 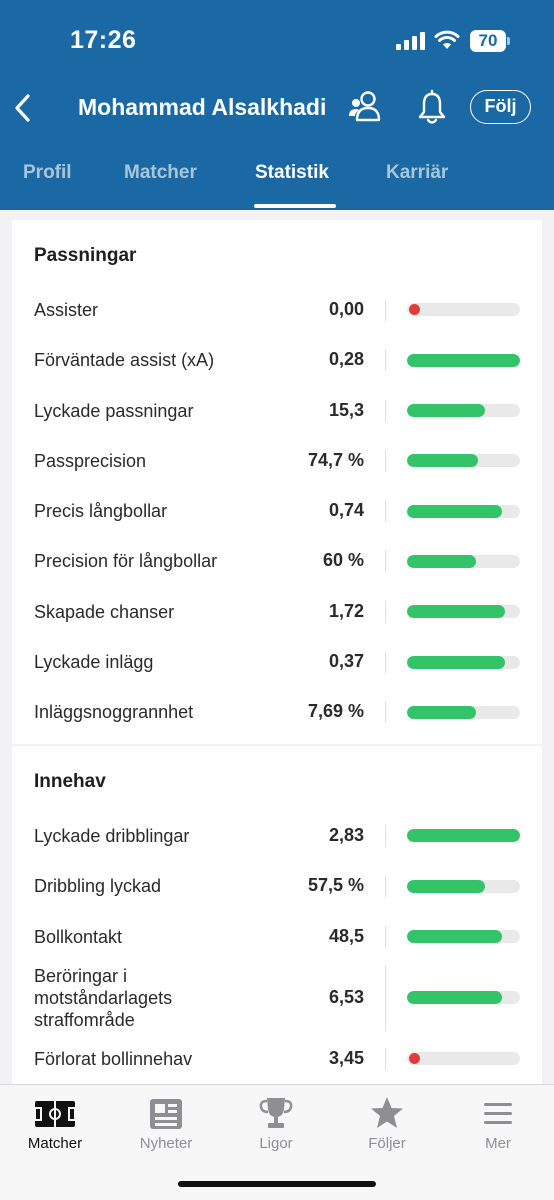 I want to click on stat-value: 15,3, so click(x=346, y=409).